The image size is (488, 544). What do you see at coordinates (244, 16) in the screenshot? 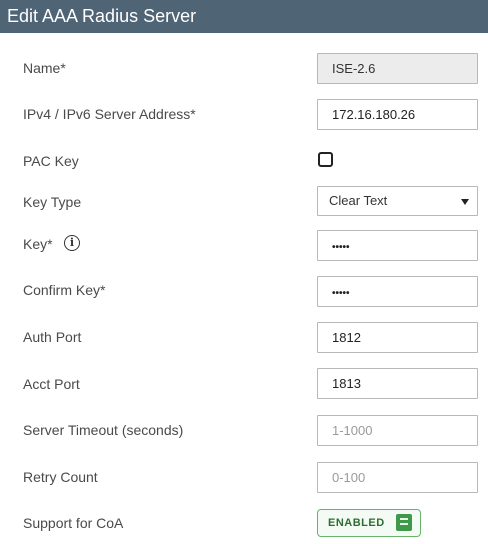
I see `dialog-title: Edit AAA Radius Server` at bounding box center [244, 16].